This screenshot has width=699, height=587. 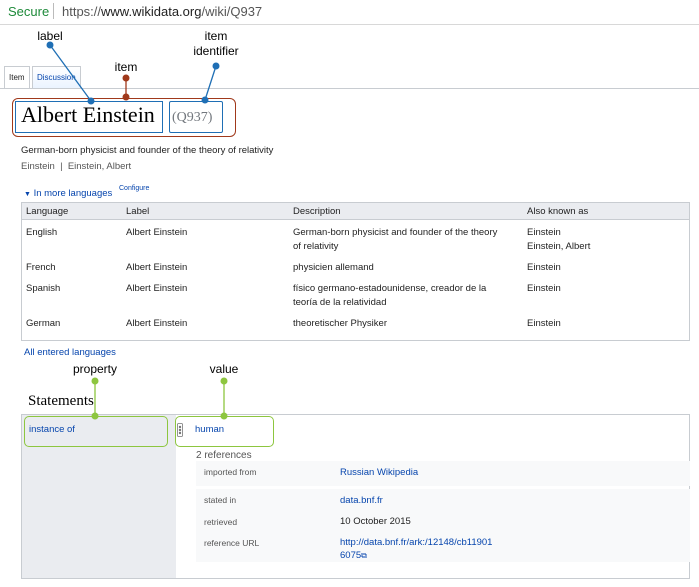 I want to click on reference-property: stated in, so click(x=220, y=500).